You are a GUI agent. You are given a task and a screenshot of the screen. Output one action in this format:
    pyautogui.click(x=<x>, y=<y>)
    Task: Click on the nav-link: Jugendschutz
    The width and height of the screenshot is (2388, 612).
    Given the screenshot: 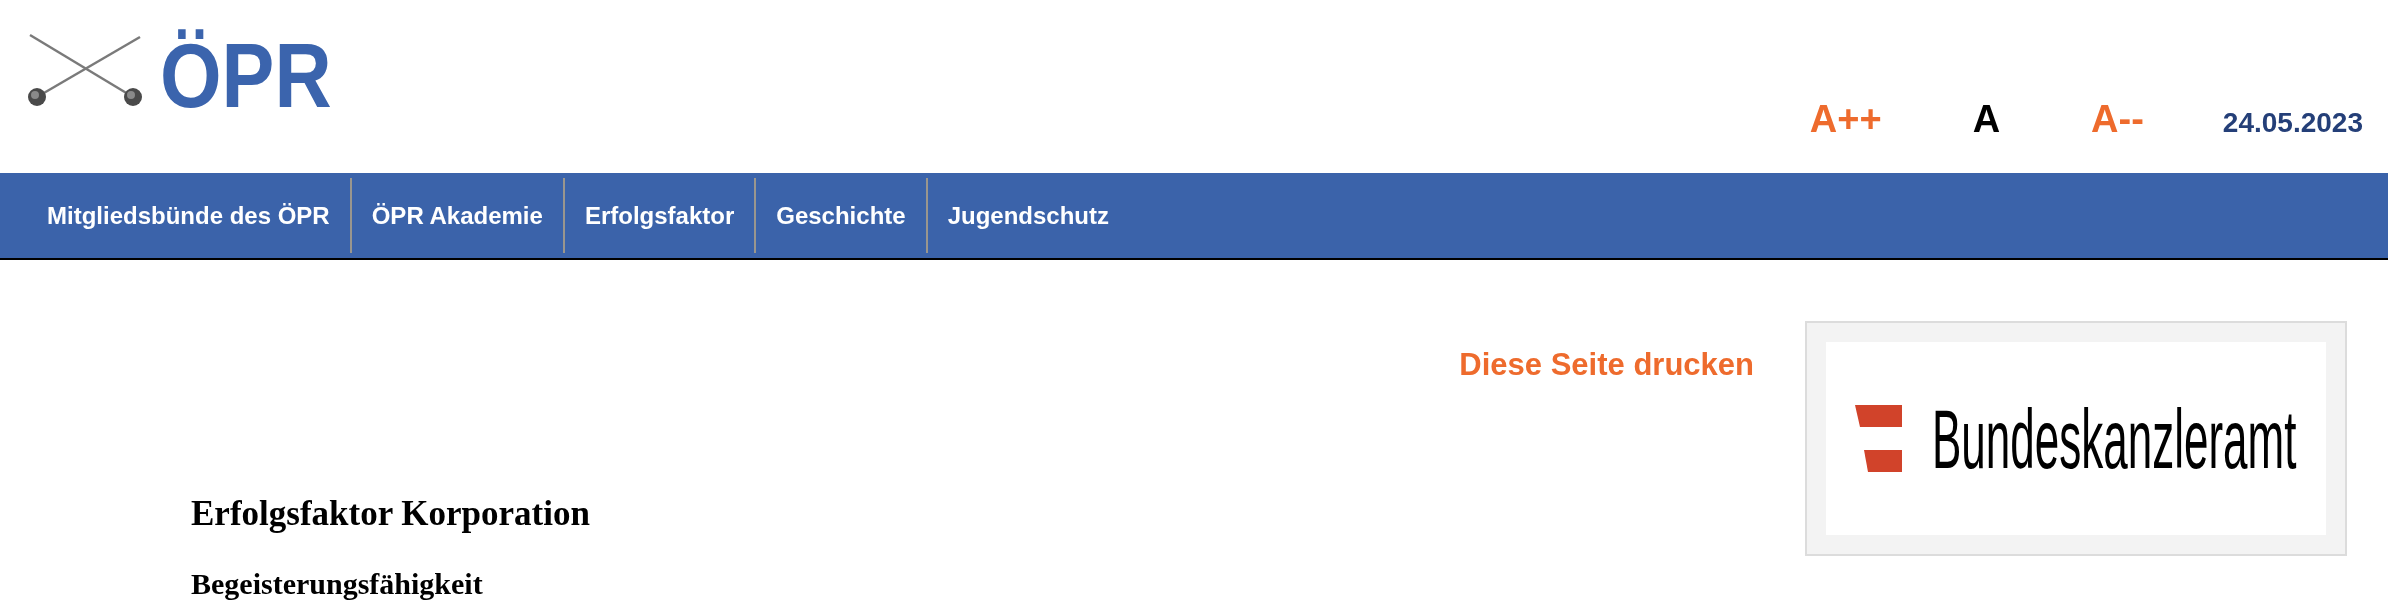 What is the action you would take?
    pyautogui.click(x=1028, y=215)
    